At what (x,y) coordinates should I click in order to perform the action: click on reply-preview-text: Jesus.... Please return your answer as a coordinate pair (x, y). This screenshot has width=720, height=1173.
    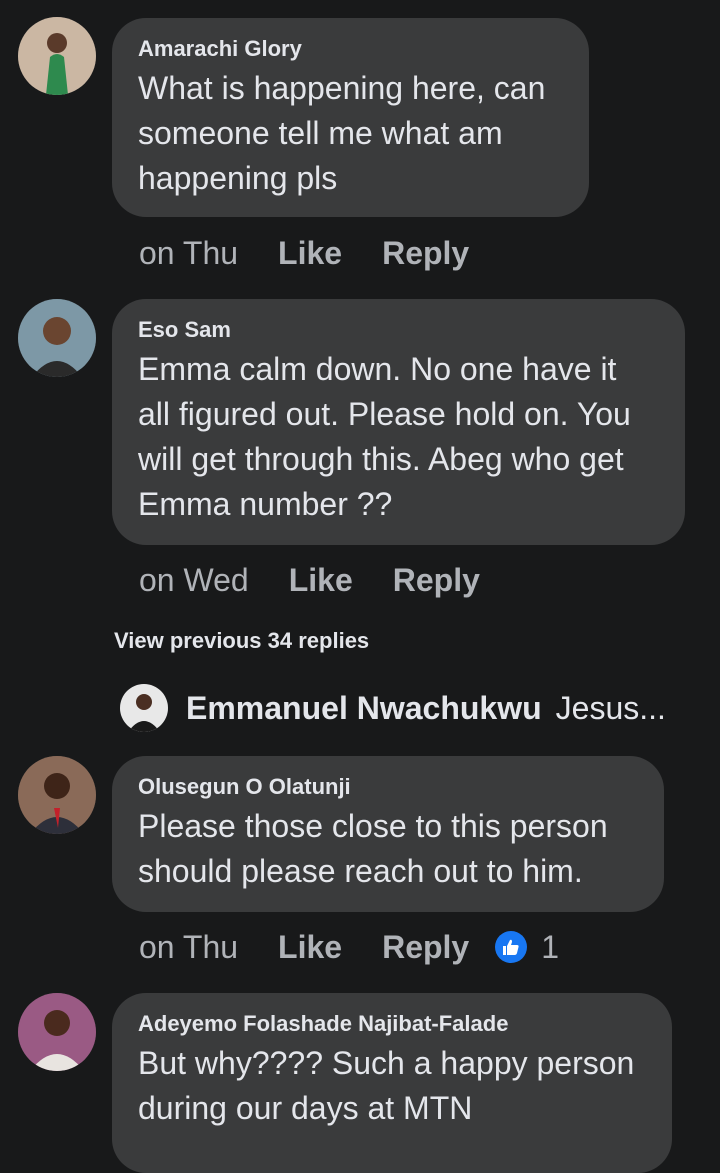
    Looking at the image, I should click on (610, 707).